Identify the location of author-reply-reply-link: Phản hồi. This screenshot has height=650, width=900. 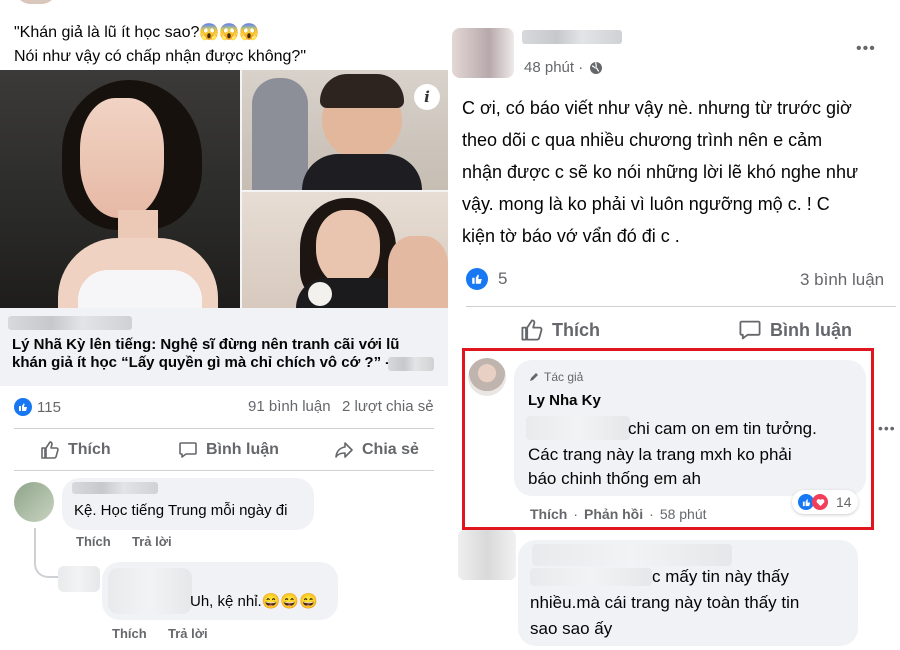
(613, 514).